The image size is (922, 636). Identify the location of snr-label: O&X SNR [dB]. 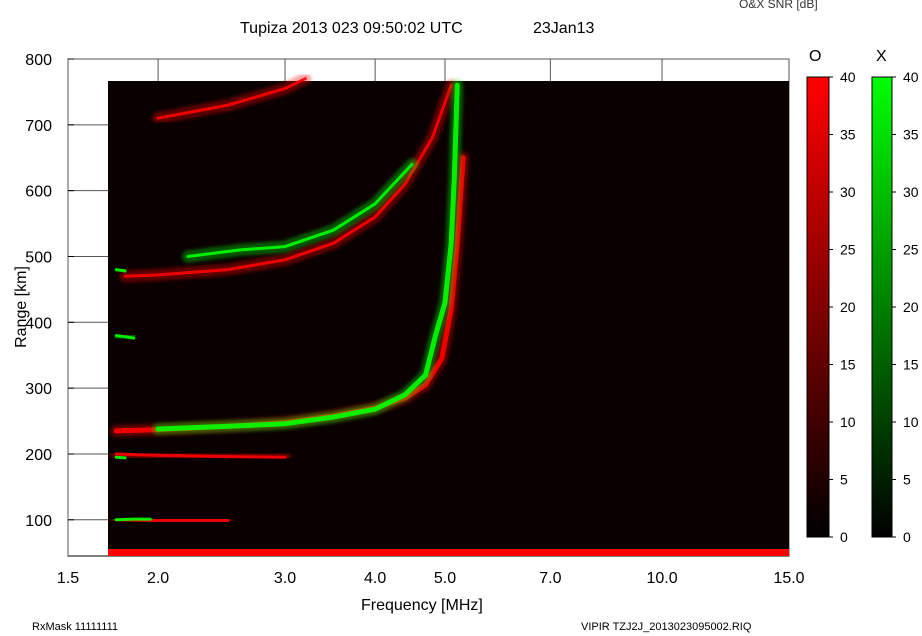
(778, 5).